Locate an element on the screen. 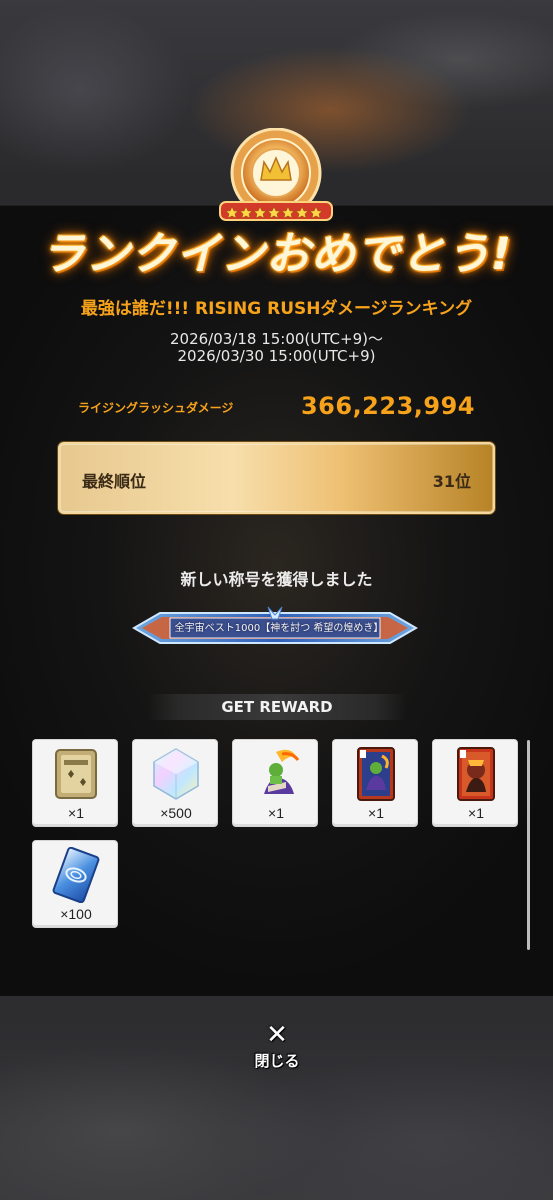 This screenshot has height=1200, width=553. reward-qty: ×100 is located at coordinates (76, 914).